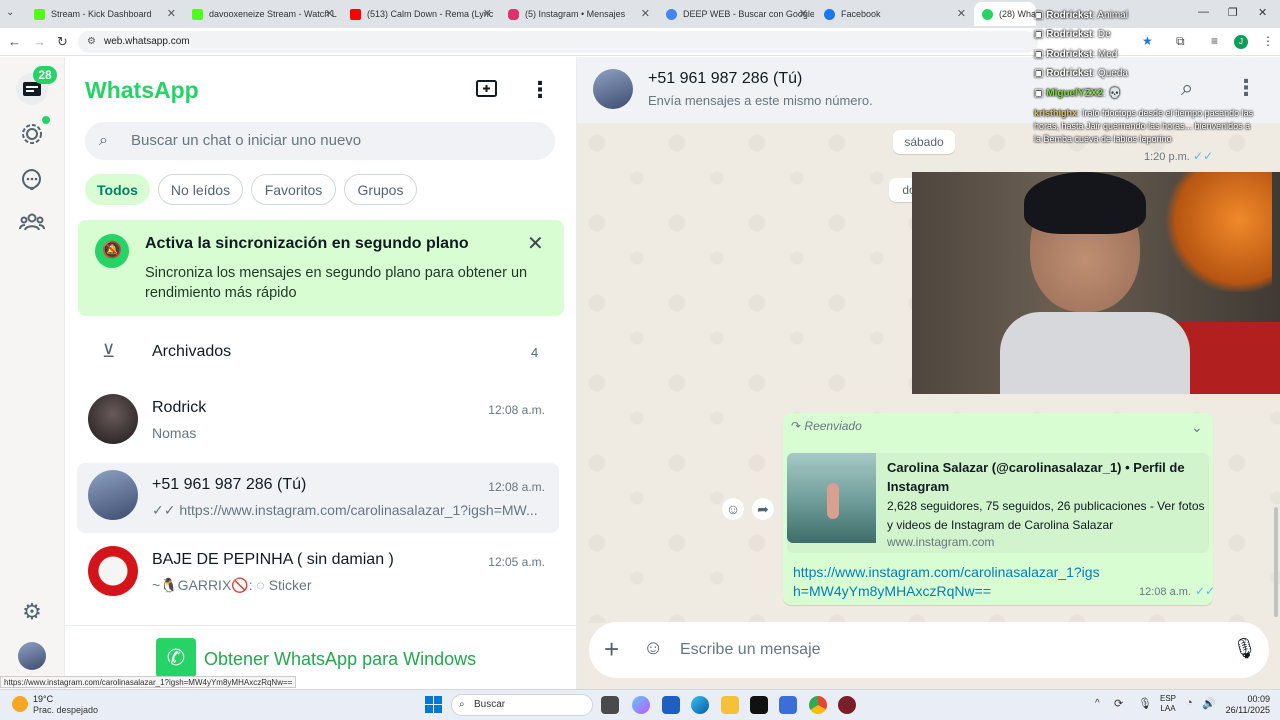 The width and height of the screenshot is (1280, 720). Describe the element at coordinates (700, 705) in the screenshot. I see `edge-icon` at that location.